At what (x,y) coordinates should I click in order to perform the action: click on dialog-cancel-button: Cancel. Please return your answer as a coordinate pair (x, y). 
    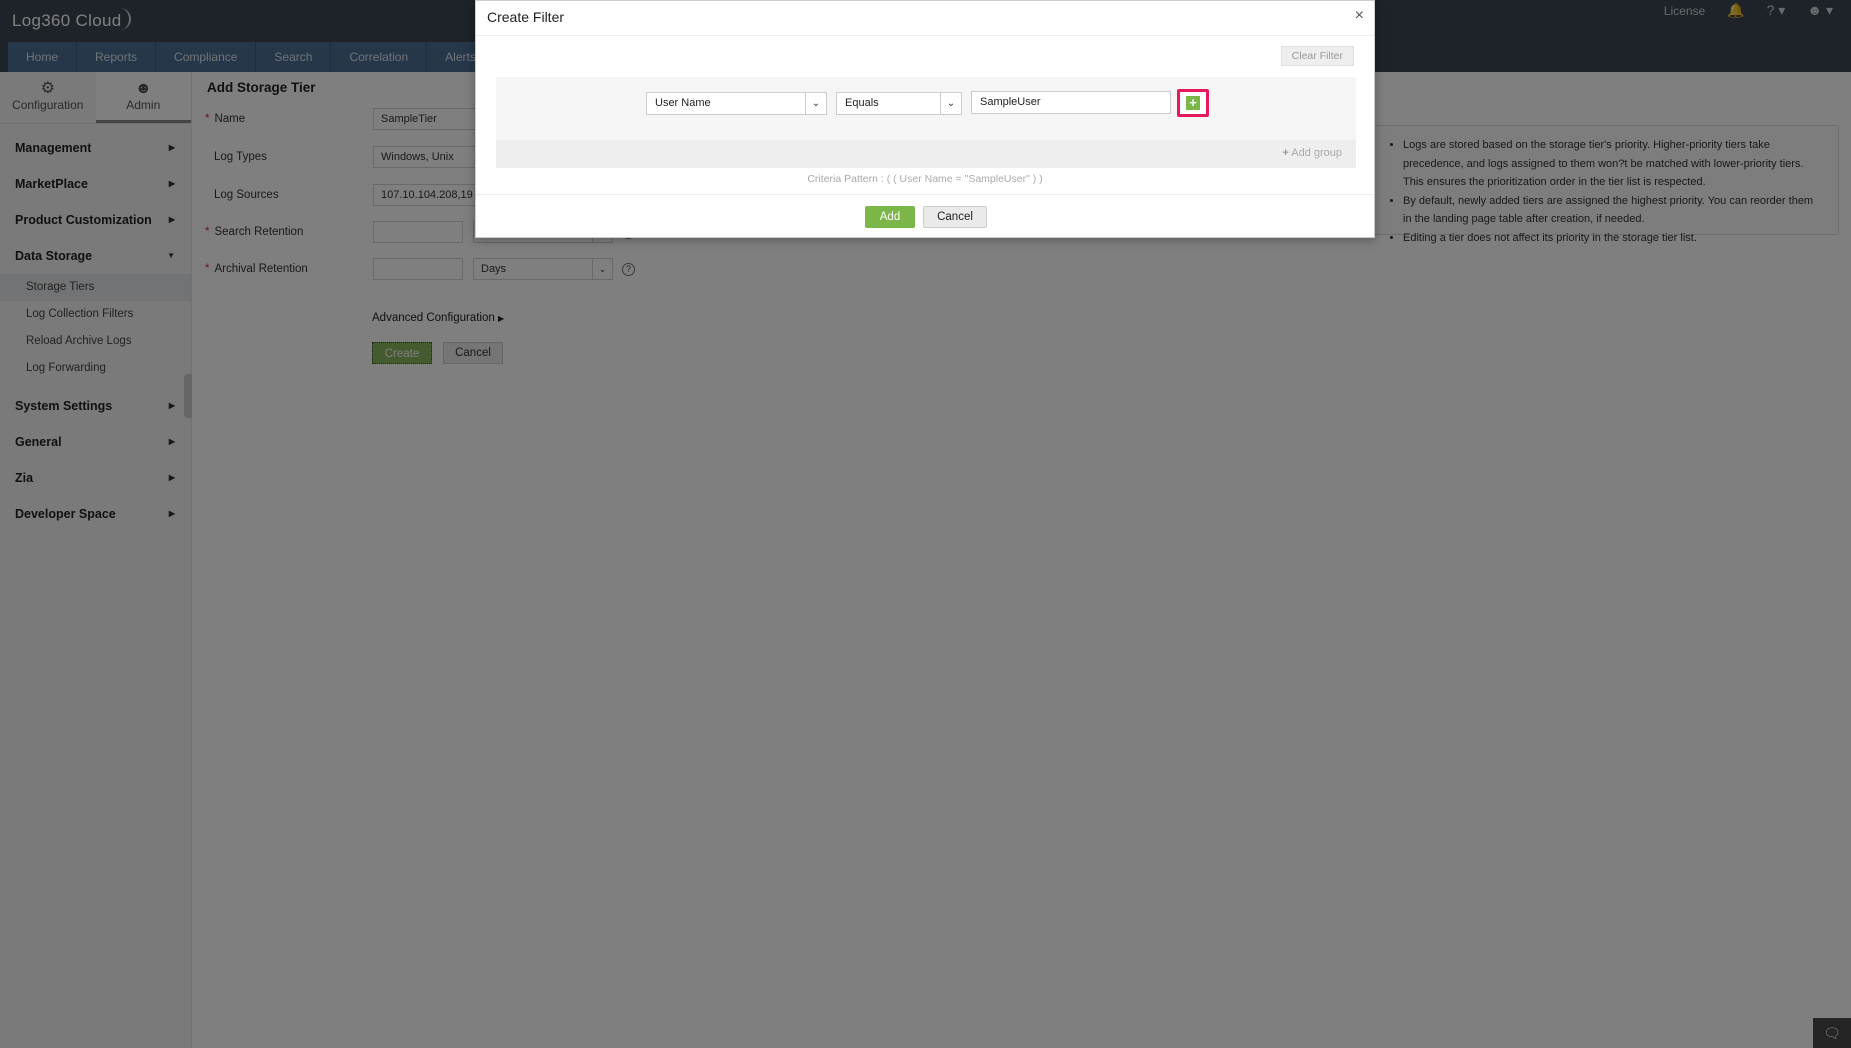
    Looking at the image, I should click on (955, 217).